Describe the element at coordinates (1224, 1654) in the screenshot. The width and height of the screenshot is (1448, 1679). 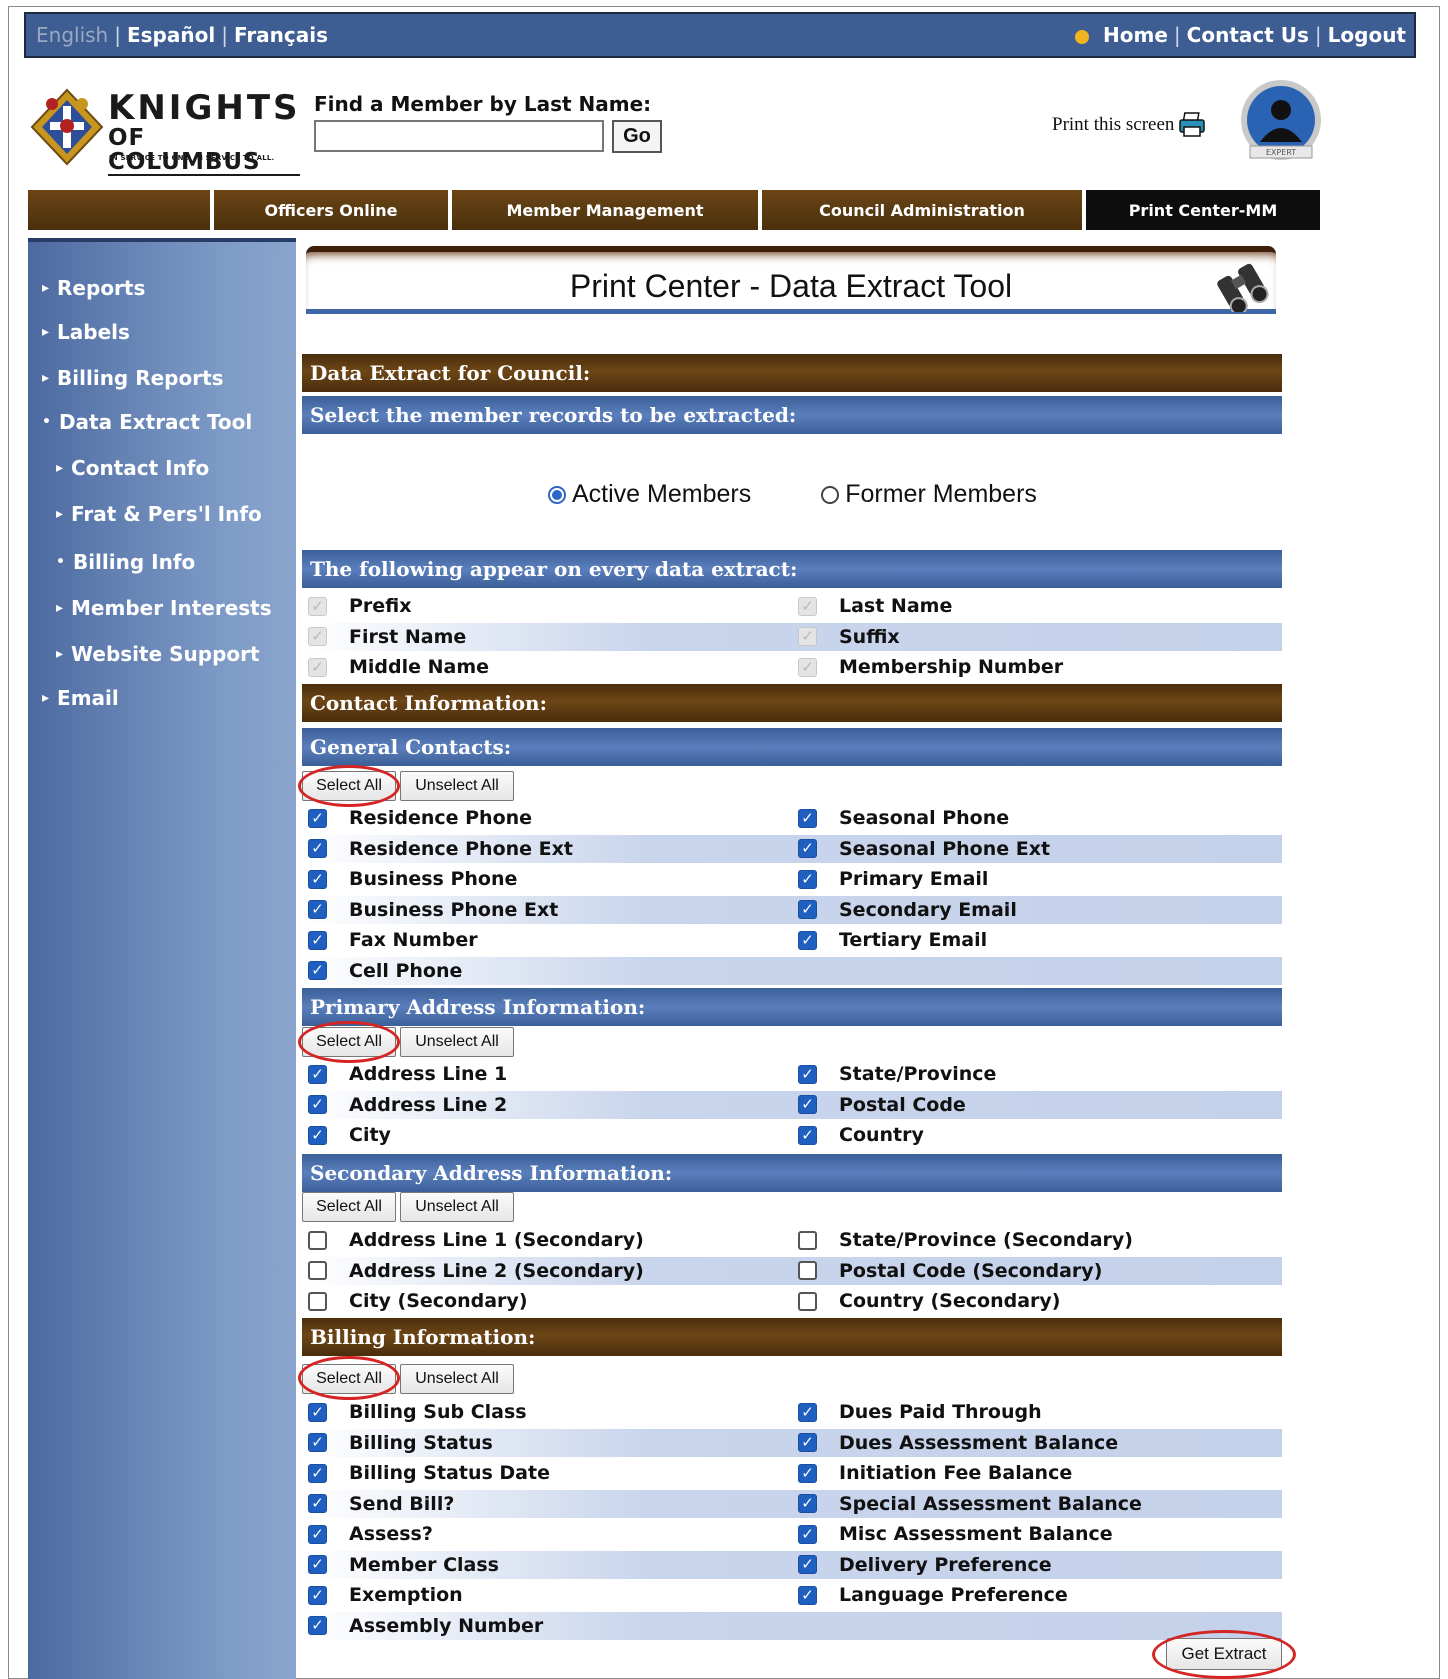
I see `get-extract-button: Get Extract` at that location.